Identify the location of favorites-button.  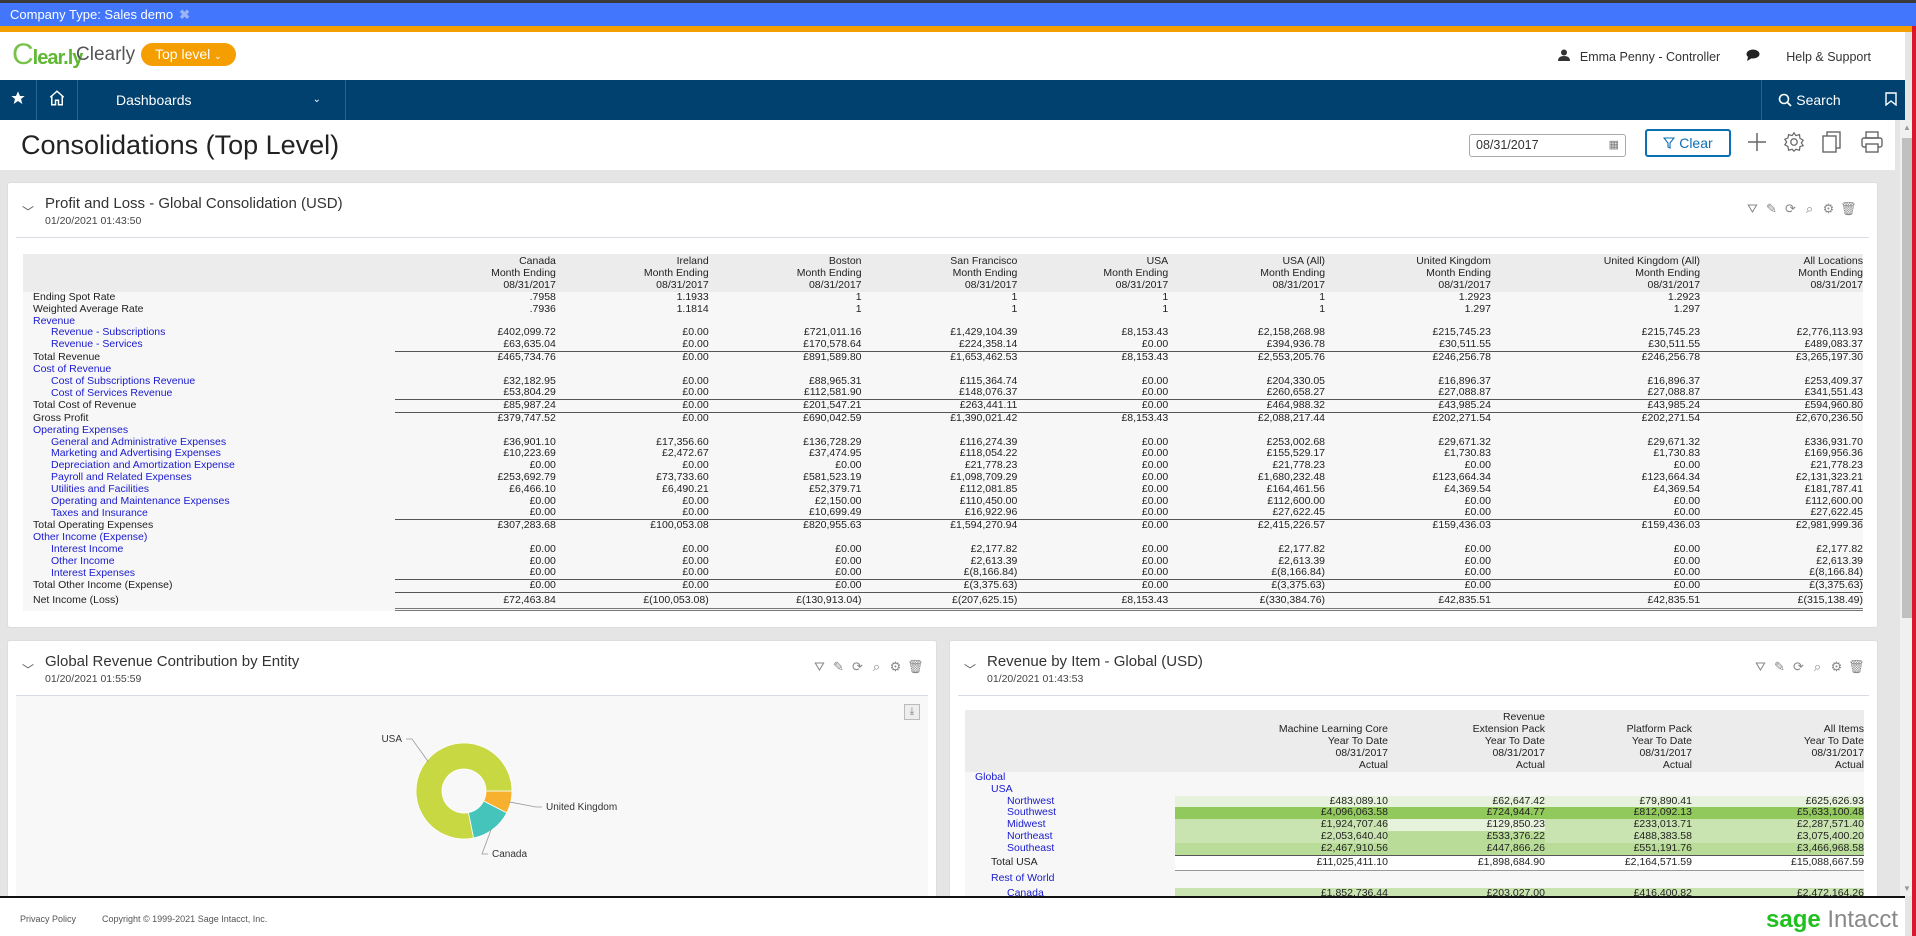
(18, 100).